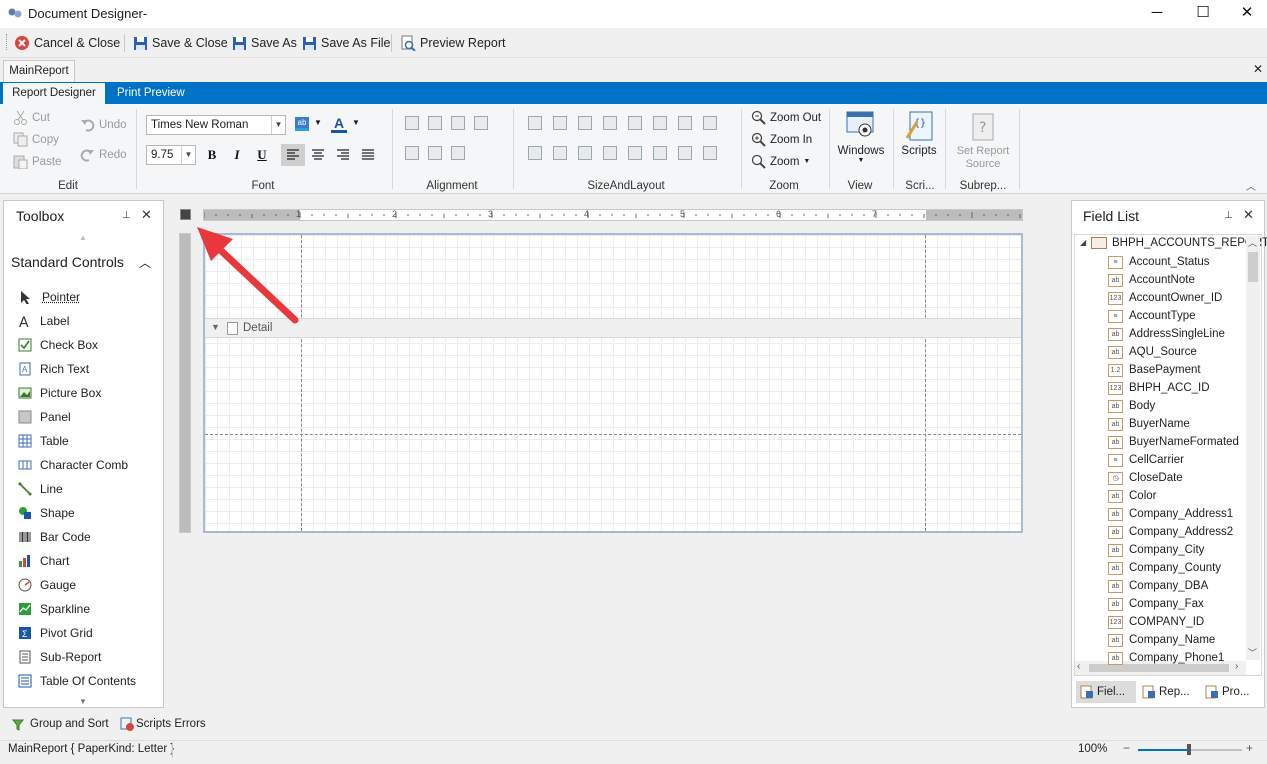 Image resolution: width=1267 pixels, height=764 pixels. I want to click on save-as-file-button: Save As File, so click(346, 43).